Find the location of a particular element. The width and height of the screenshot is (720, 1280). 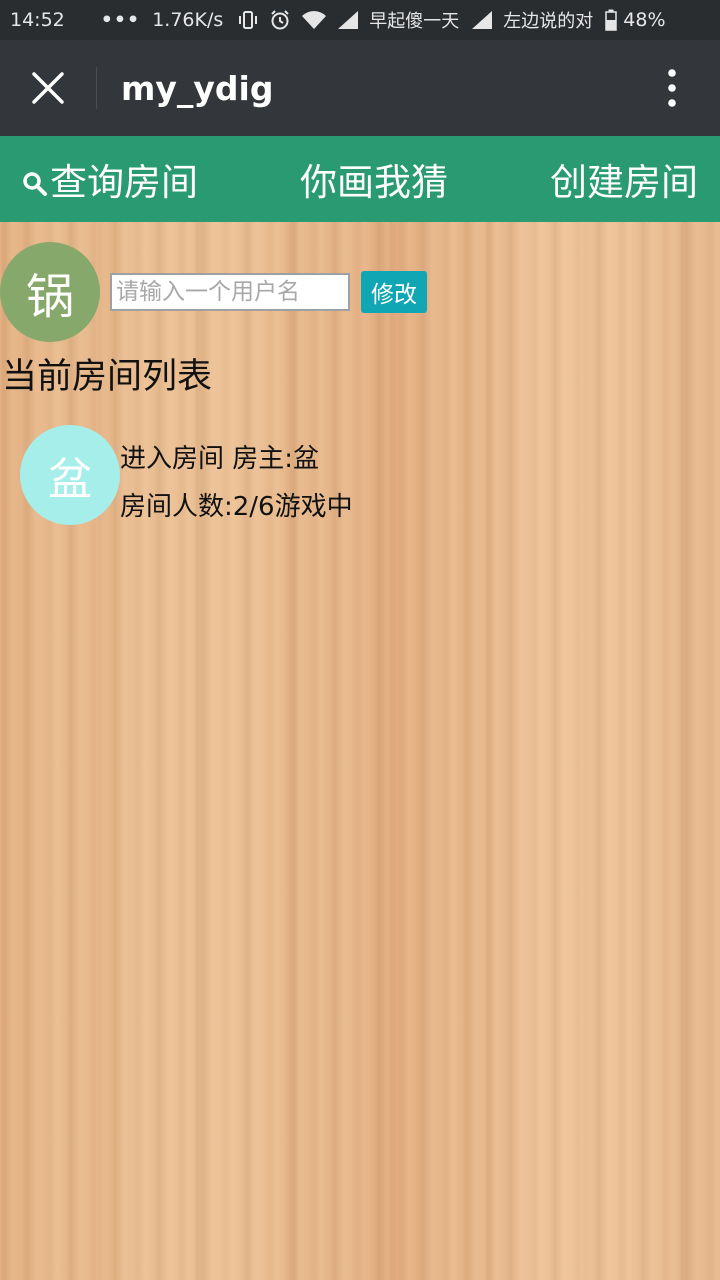

tab-create-room: 创建房间 is located at coordinates (624, 179).